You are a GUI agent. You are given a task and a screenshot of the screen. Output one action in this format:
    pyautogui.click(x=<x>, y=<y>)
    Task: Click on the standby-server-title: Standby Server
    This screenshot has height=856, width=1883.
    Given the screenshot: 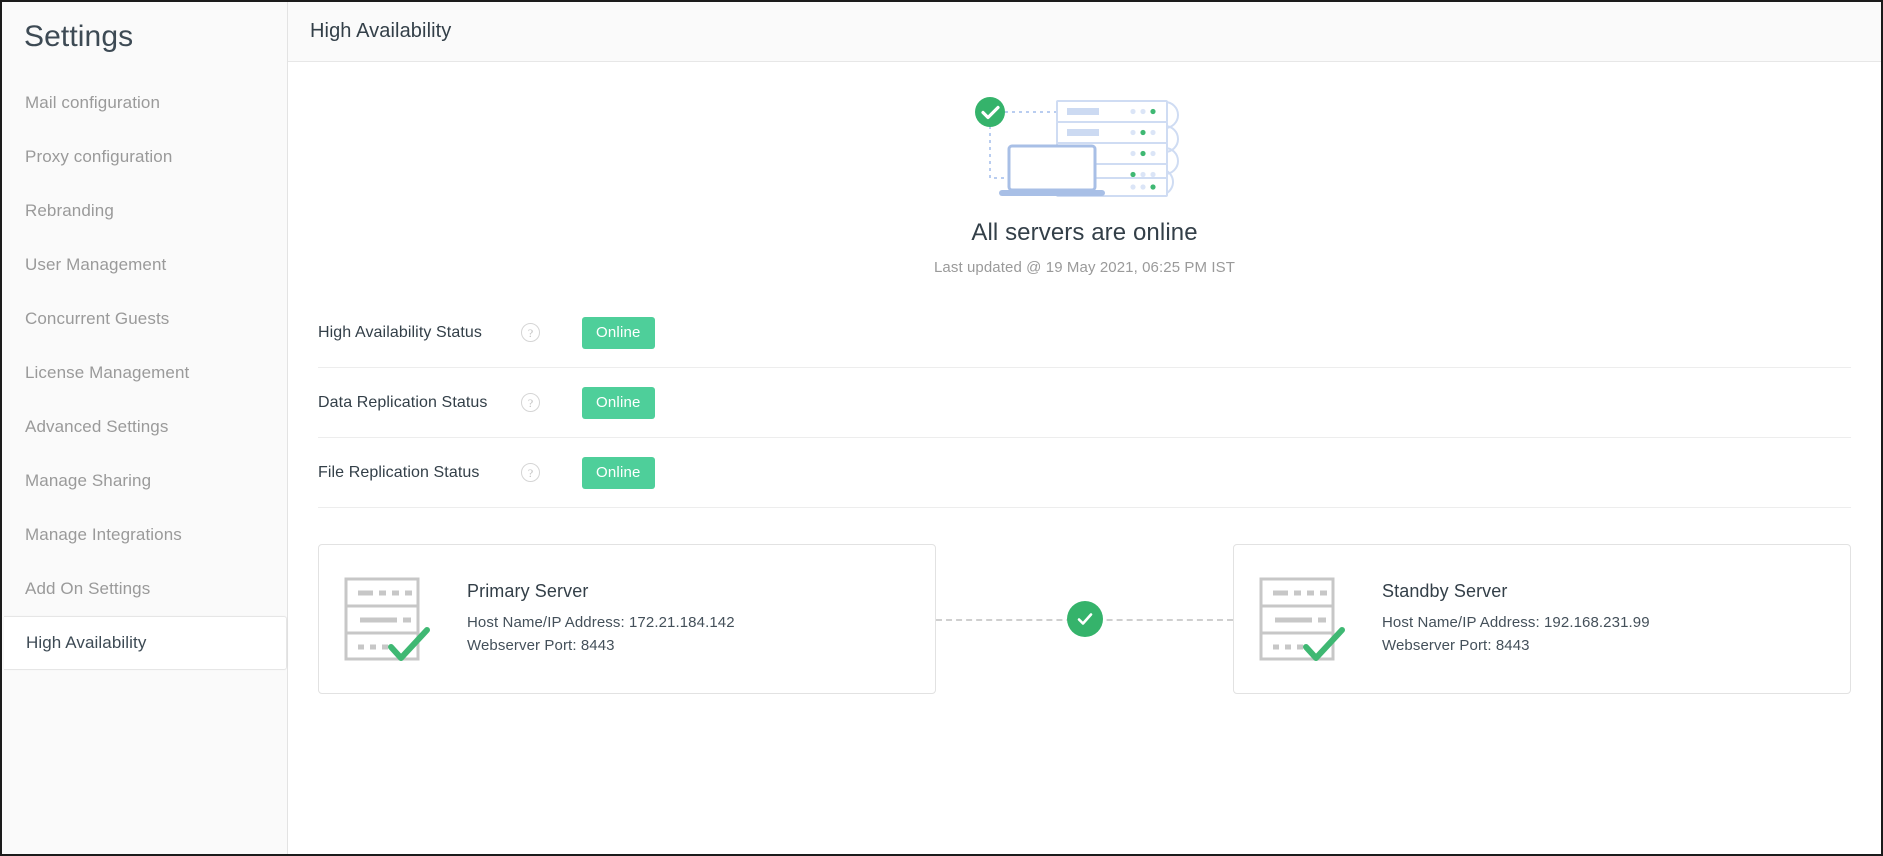 What is the action you would take?
    pyautogui.click(x=1445, y=590)
    